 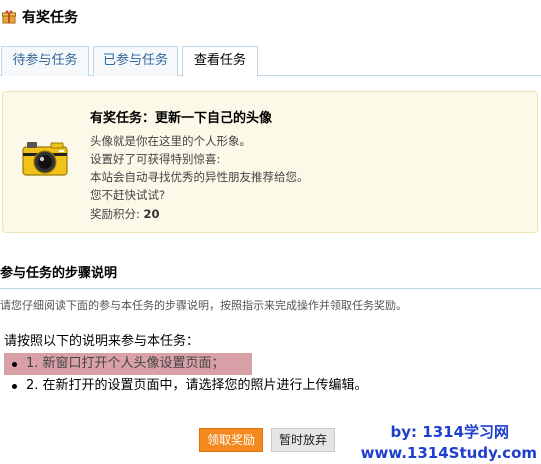 I want to click on reward-value: 20, so click(x=151, y=214).